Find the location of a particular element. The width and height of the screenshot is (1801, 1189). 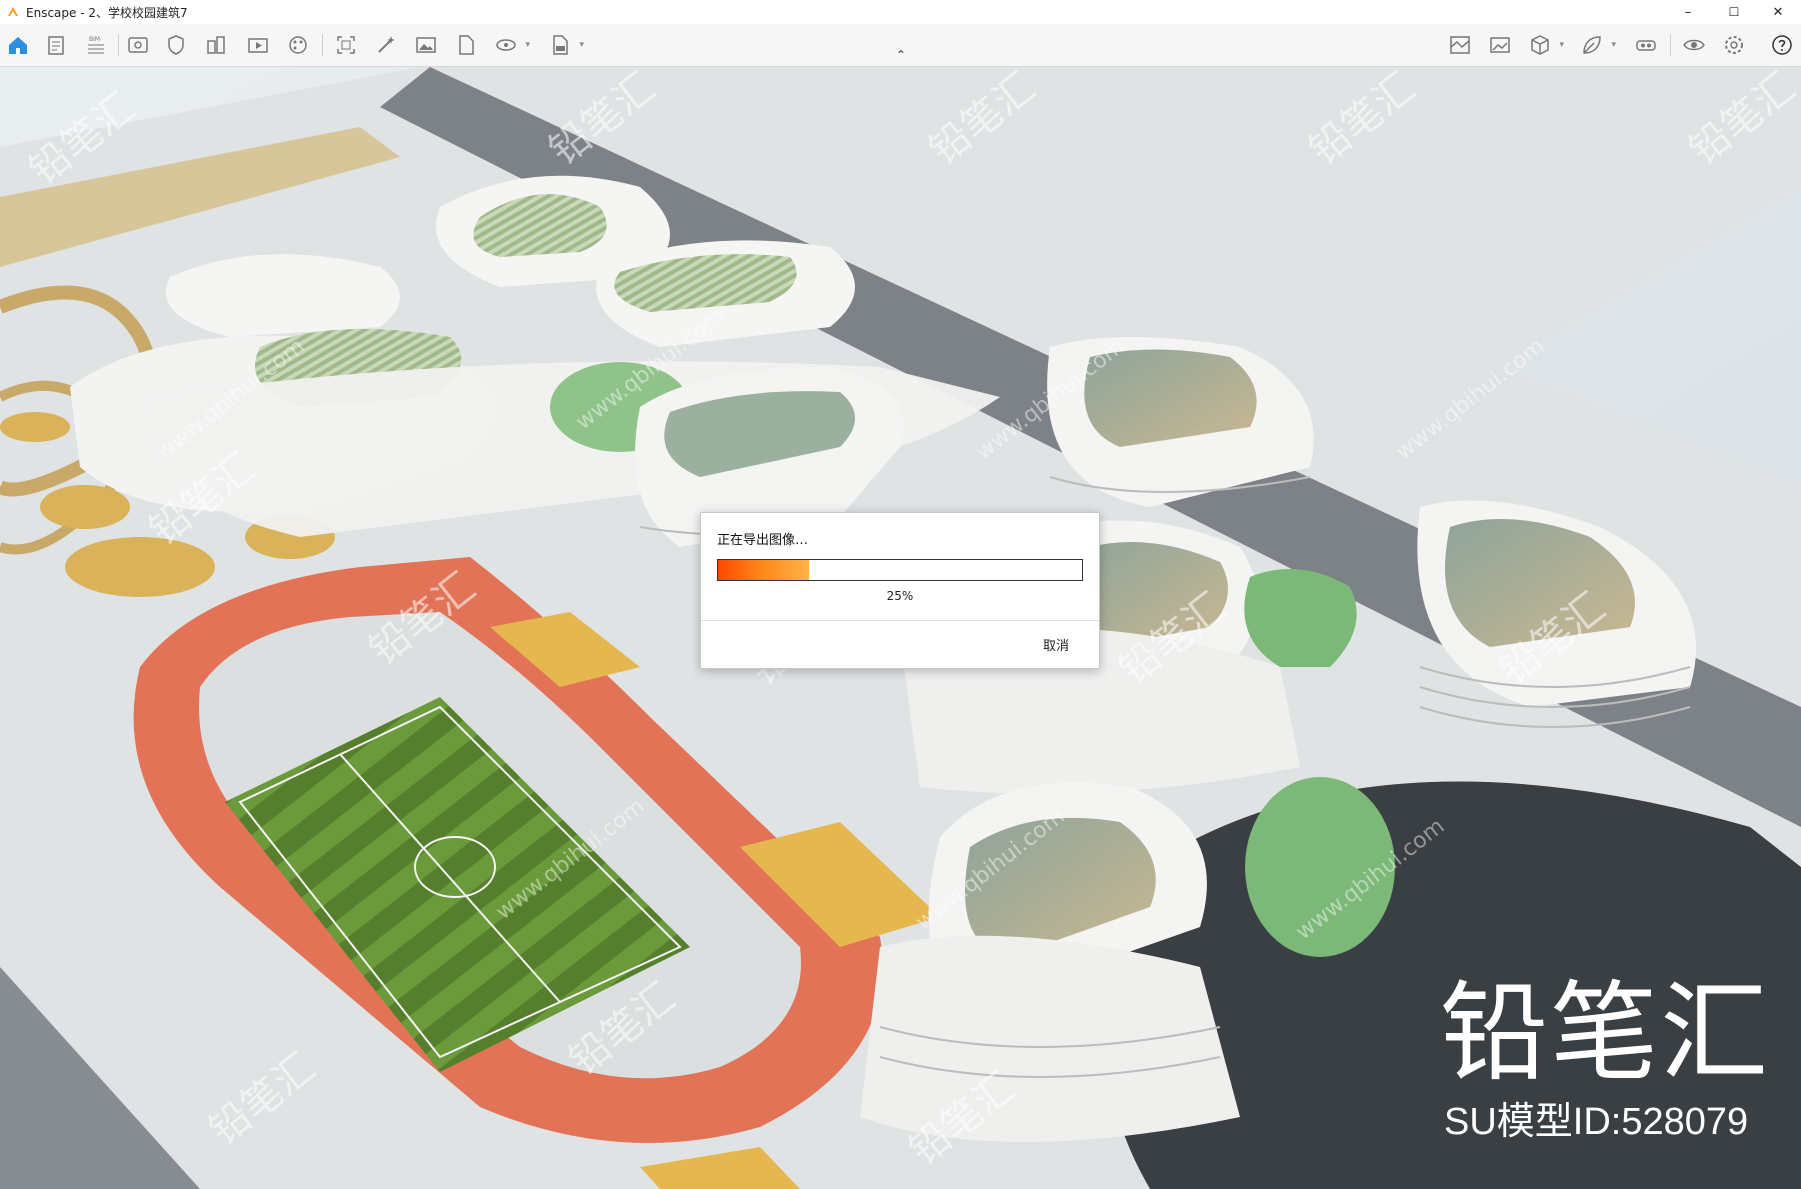

magic-wand-icon is located at coordinates (386, 44).